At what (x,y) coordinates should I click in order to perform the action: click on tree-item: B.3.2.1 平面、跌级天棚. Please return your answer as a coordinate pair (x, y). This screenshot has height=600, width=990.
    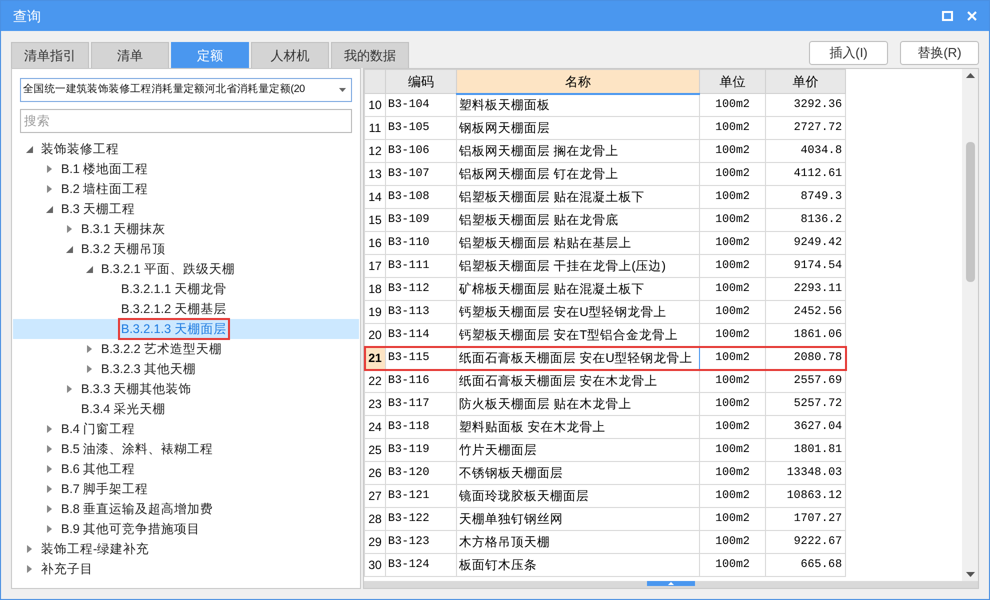
    Looking at the image, I should click on (168, 269).